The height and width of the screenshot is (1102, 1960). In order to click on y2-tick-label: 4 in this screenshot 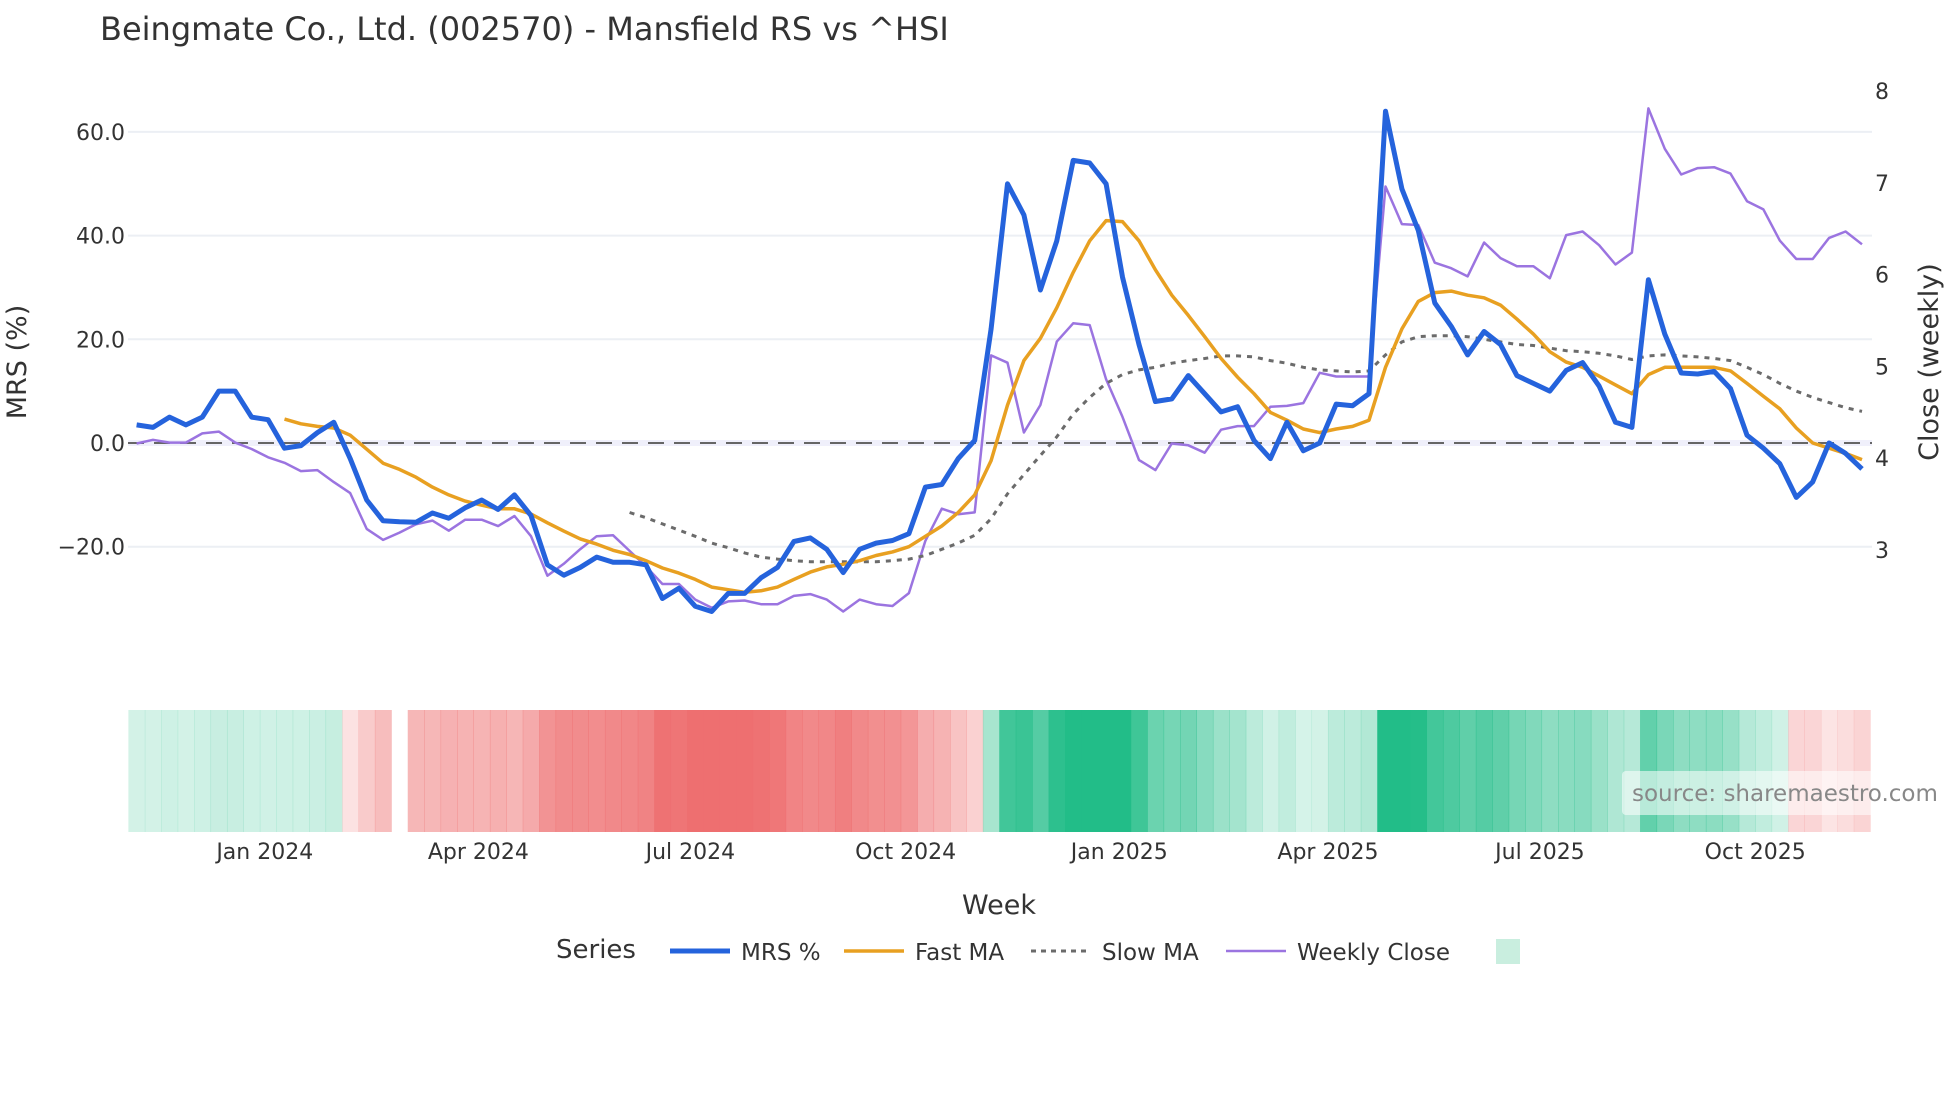, I will do `click(1882, 459)`.